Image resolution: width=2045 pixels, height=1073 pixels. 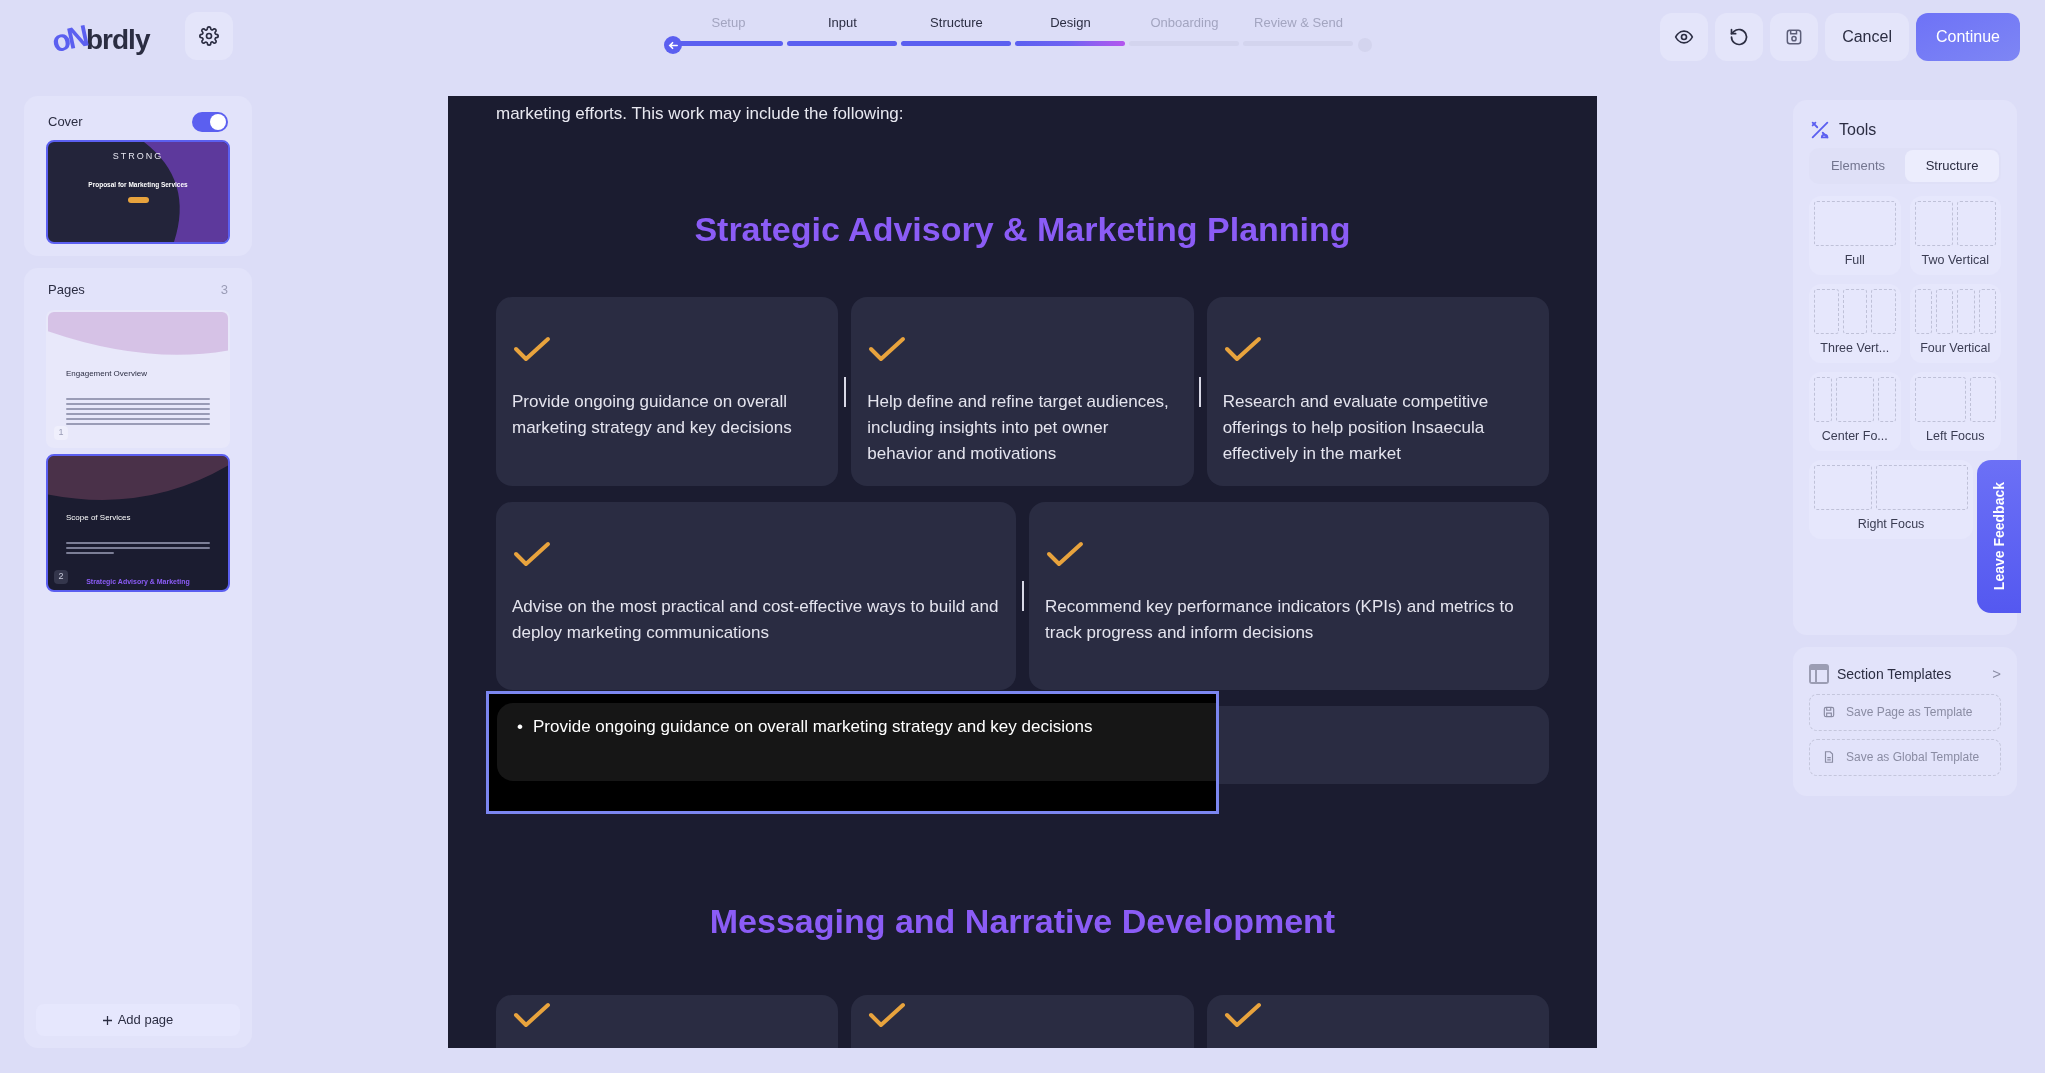 I want to click on panel-title: Cover, so click(x=65, y=122).